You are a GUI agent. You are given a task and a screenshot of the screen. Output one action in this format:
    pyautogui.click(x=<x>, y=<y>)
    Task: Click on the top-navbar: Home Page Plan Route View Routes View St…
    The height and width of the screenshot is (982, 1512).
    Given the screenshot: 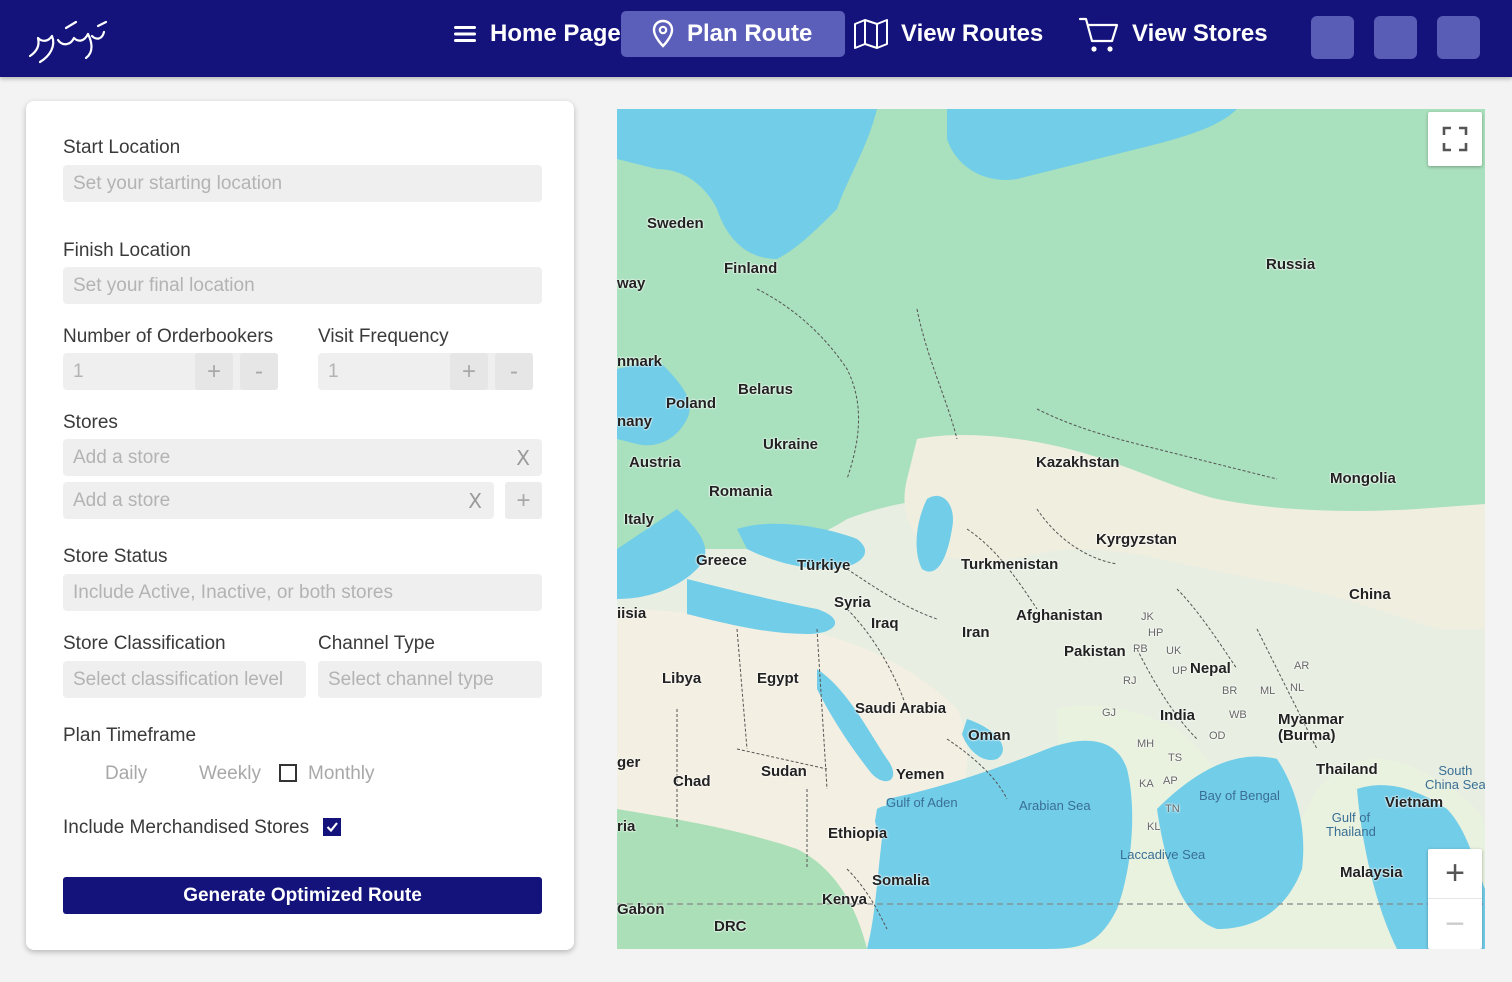 What is the action you would take?
    pyautogui.click(x=756, y=38)
    